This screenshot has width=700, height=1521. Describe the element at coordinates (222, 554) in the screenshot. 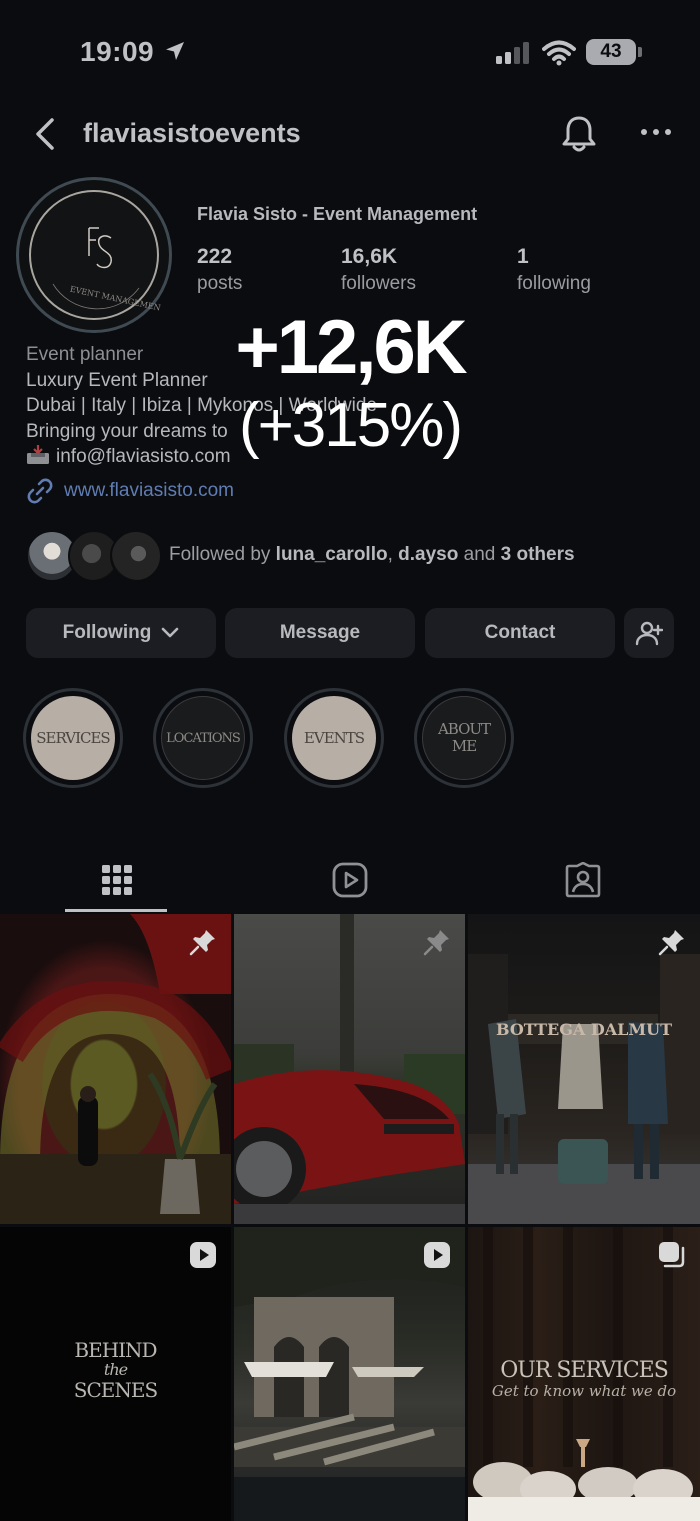

I see `followed-by-prefix: Followed by` at that location.